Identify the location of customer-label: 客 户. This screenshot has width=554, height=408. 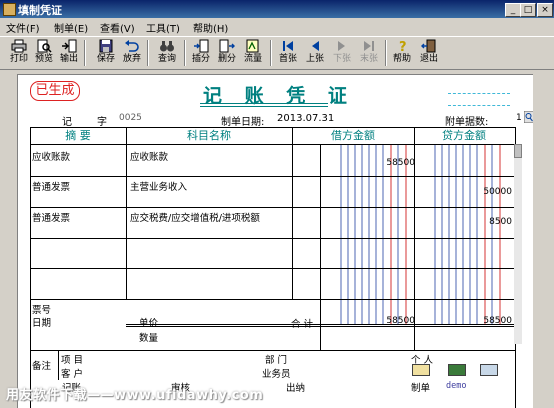
(72, 374).